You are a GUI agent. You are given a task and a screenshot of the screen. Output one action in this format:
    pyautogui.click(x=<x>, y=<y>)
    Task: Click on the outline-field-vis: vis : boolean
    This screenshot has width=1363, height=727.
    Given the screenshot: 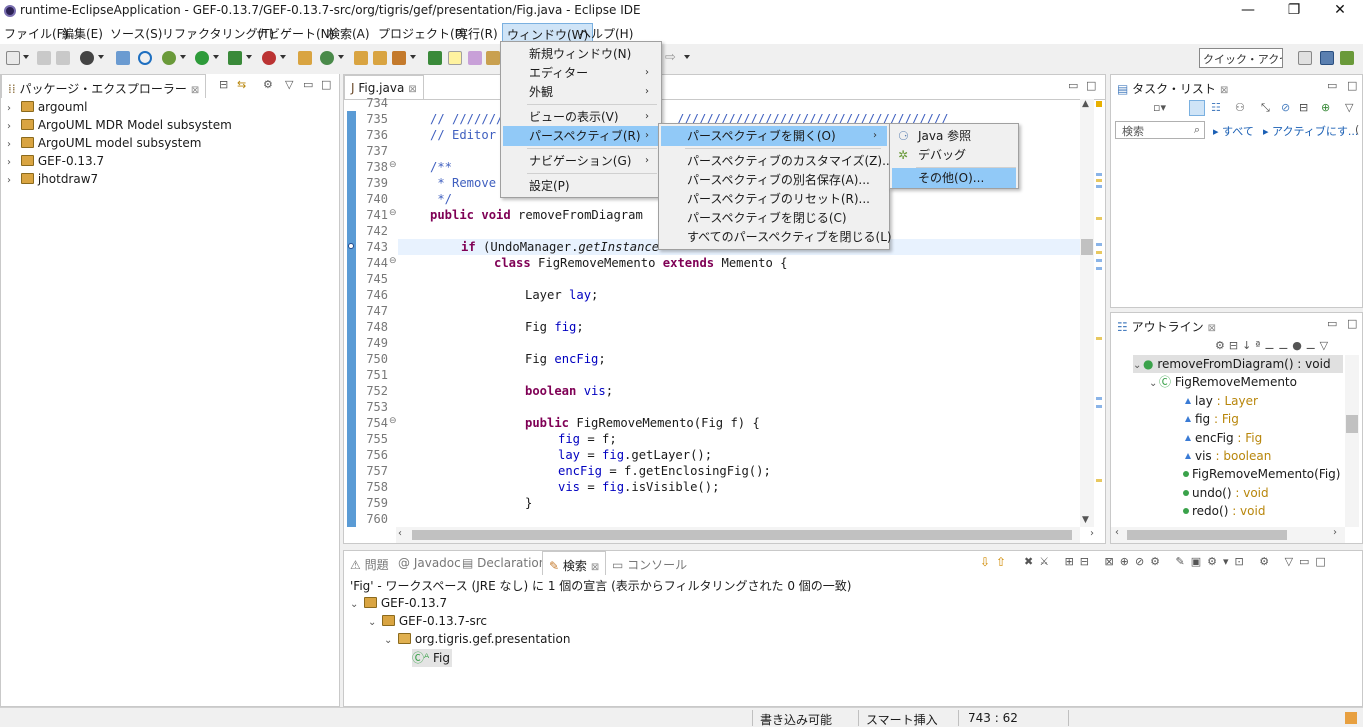 What is the action you would take?
    pyautogui.click(x=1228, y=456)
    